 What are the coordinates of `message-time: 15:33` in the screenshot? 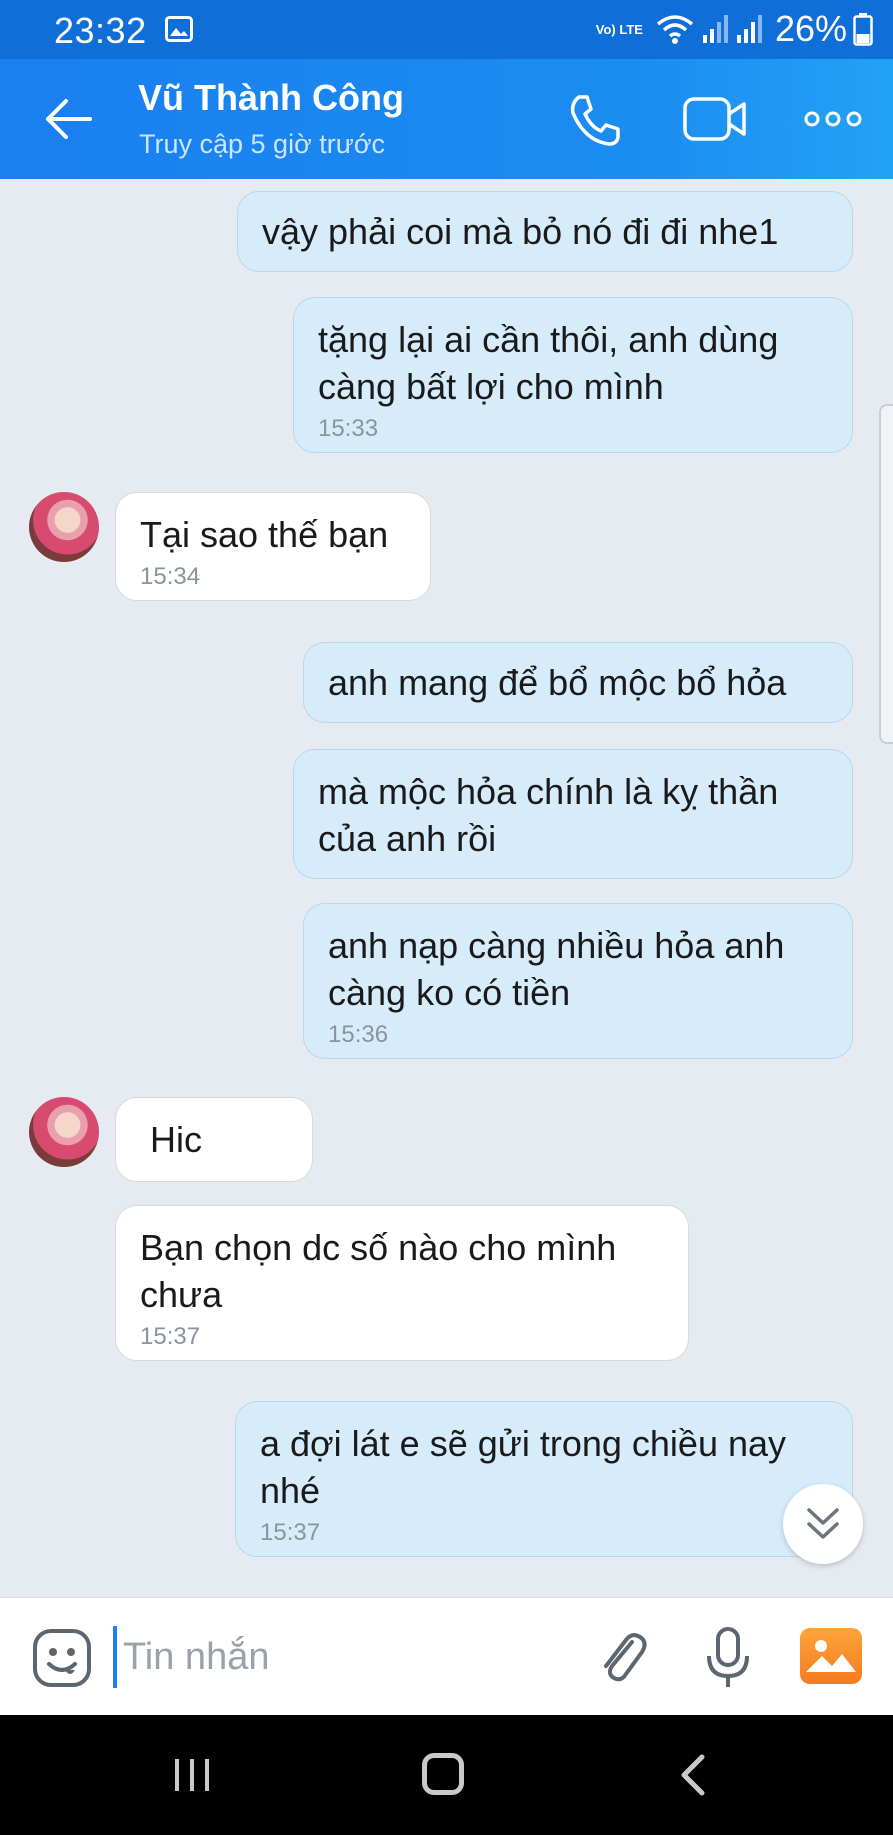 It's located at (348, 428).